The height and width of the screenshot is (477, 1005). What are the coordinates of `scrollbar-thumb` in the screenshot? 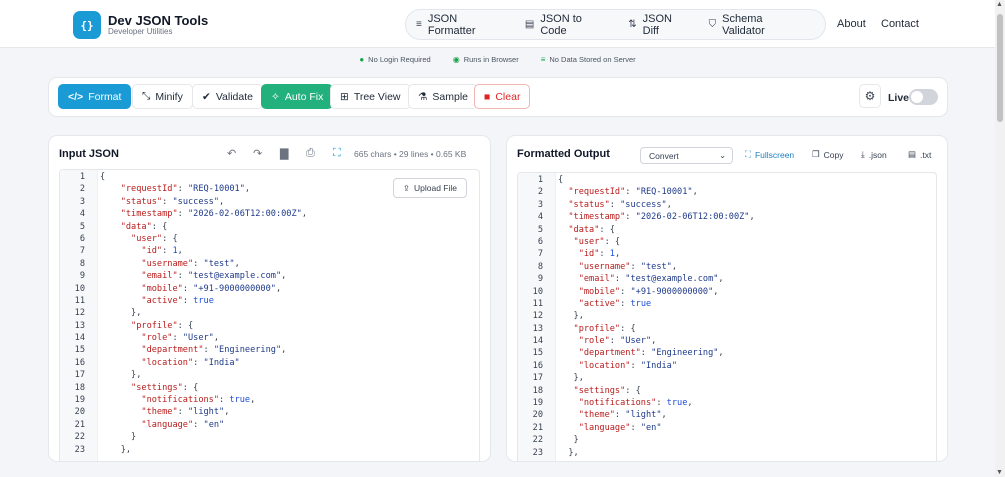 It's located at (1000, 68).